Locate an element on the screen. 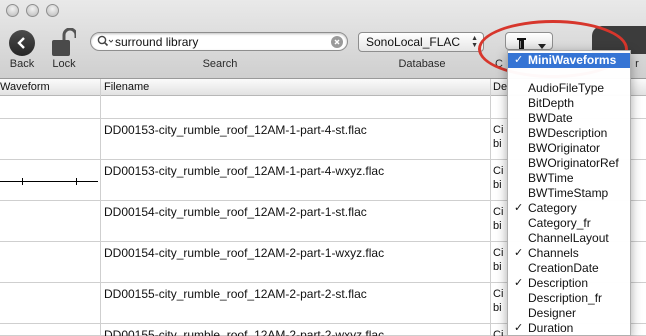 This screenshot has height=336, width=646. menu-item-category: ✓ Category is located at coordinates (569, 208).